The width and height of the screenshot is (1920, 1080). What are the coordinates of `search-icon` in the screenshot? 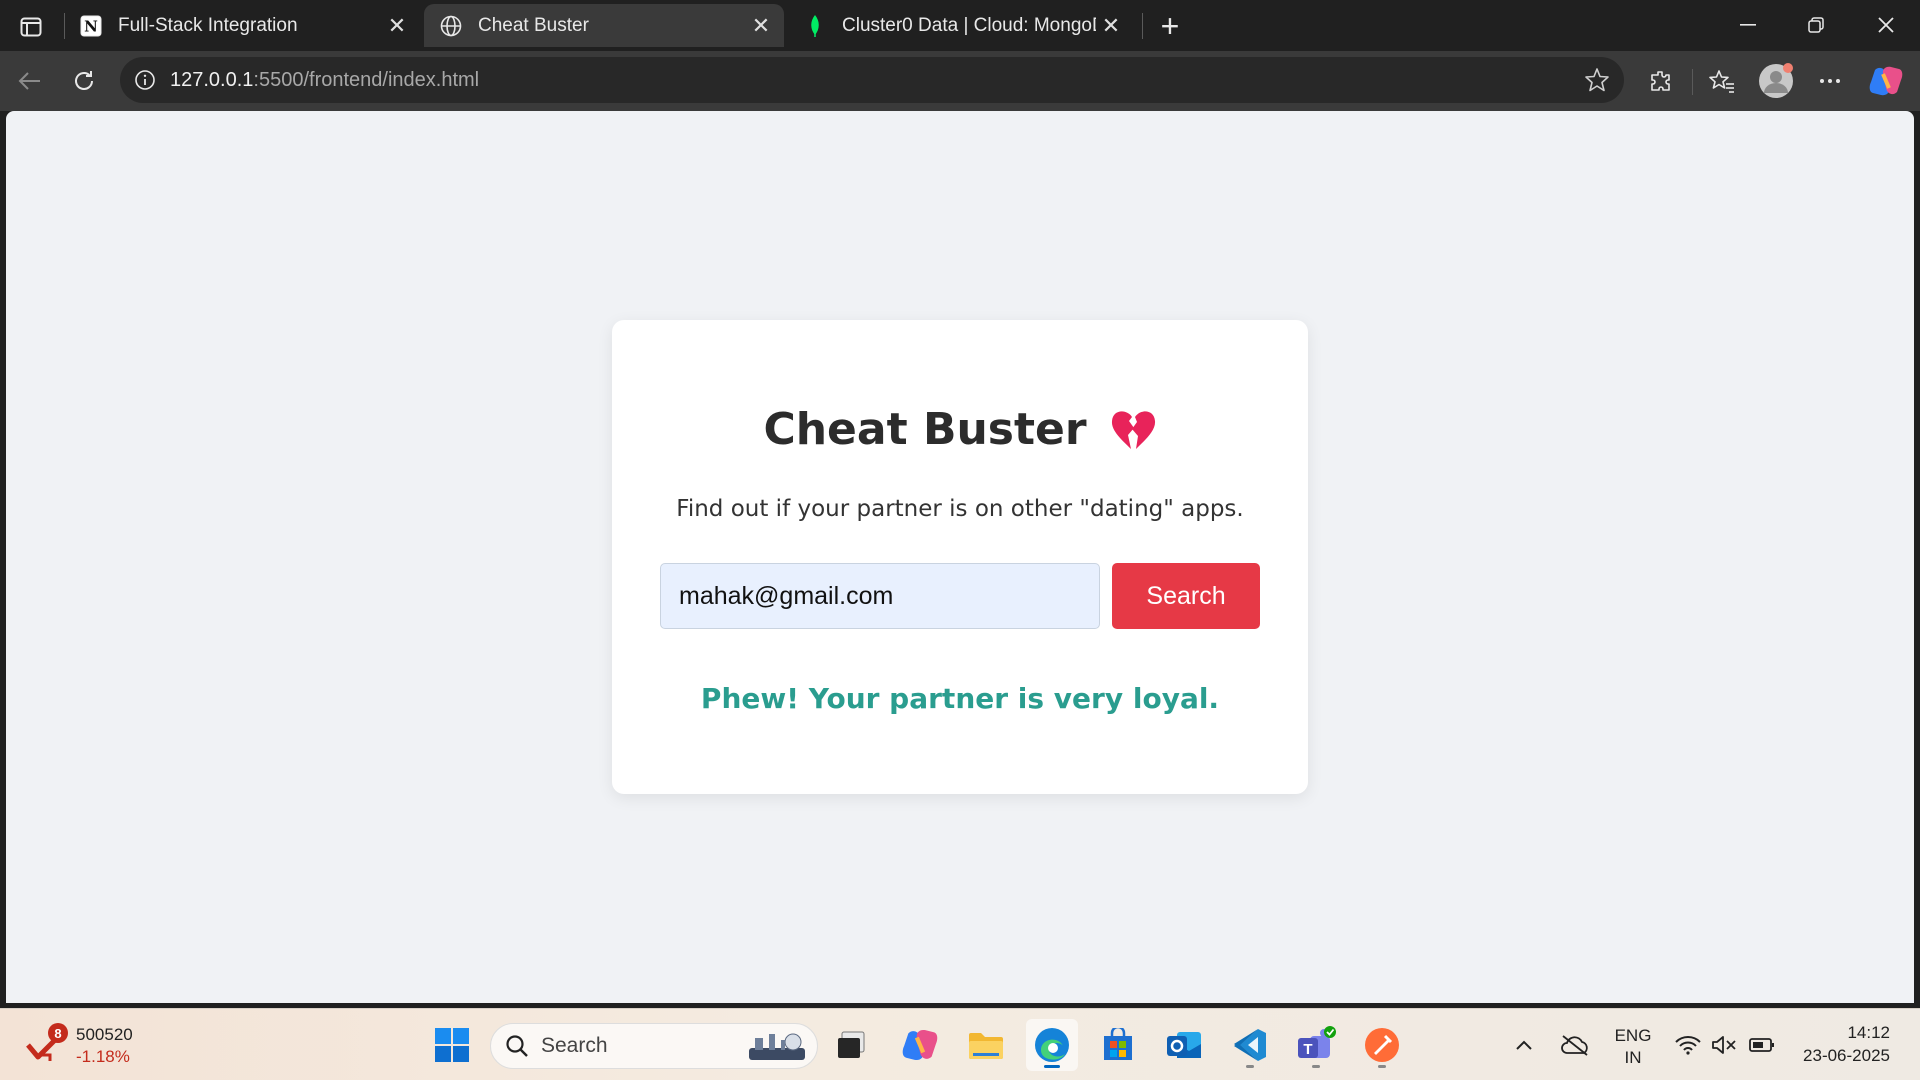 It's located at (517, 1046).